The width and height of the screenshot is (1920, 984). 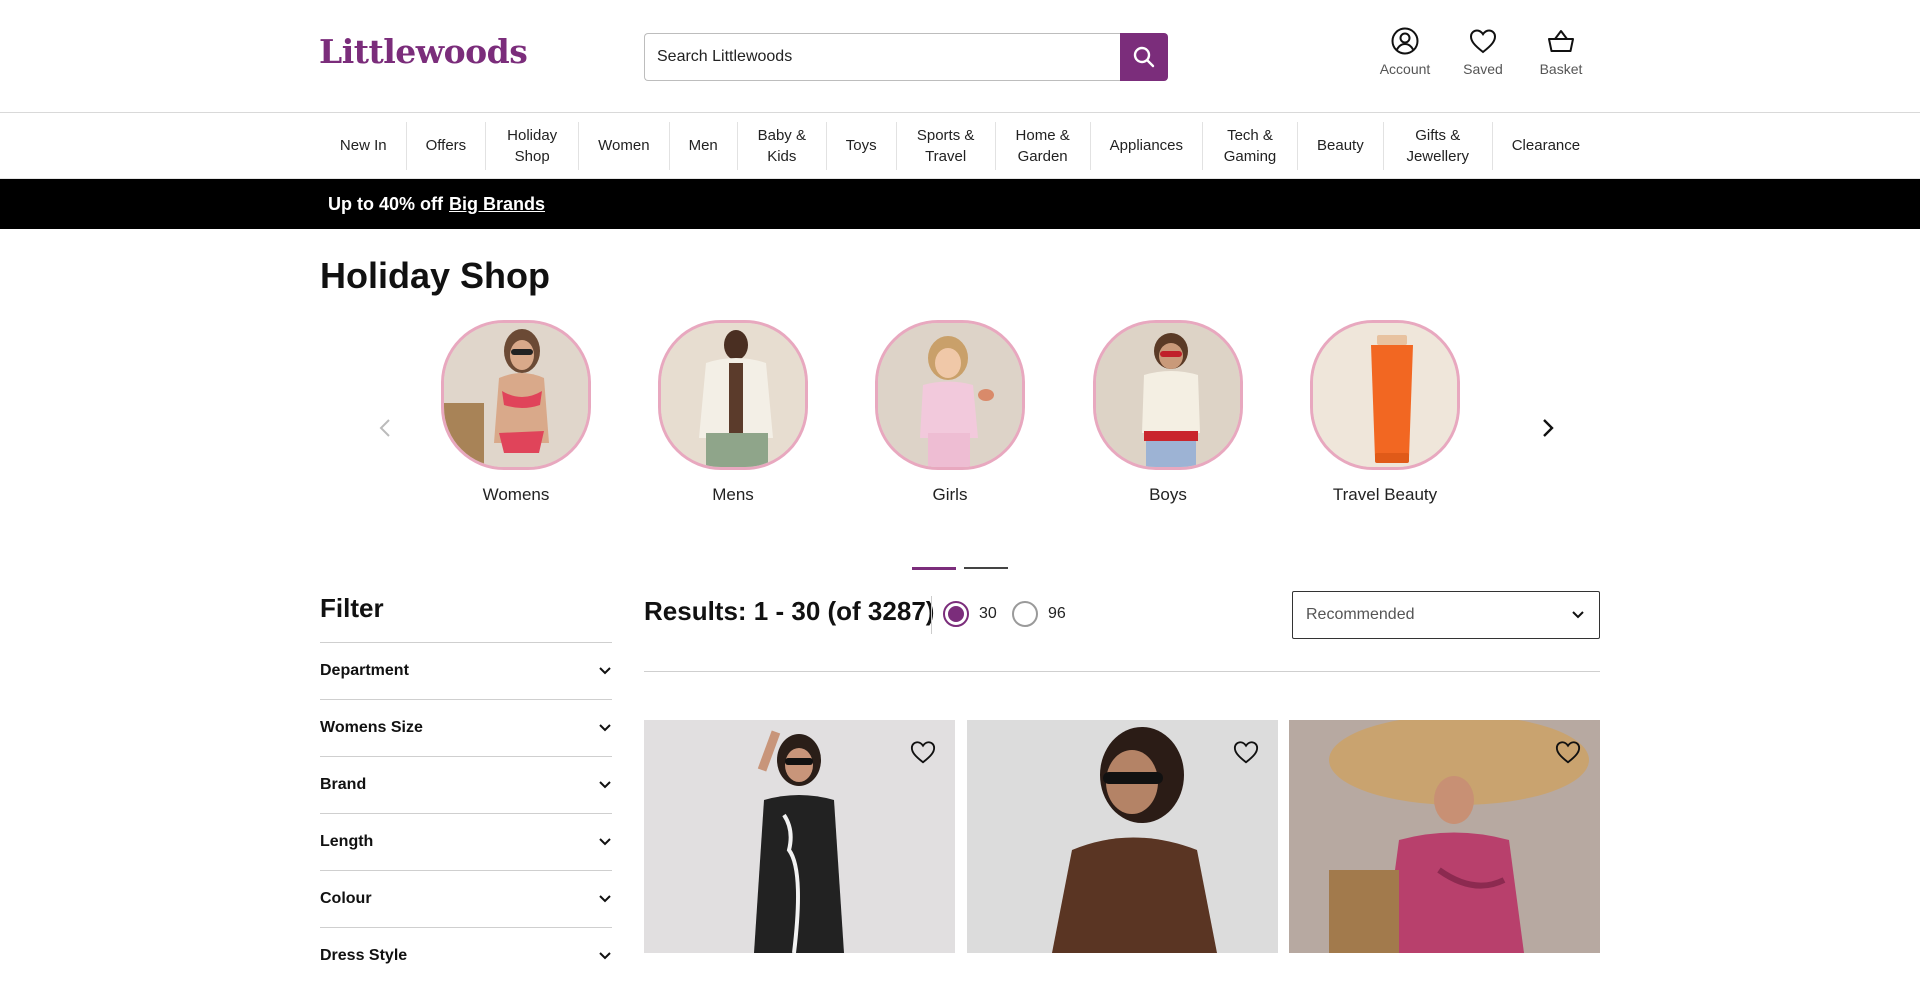 I want to click on filter-colour-label: Colour, so click(x=346, y=898).